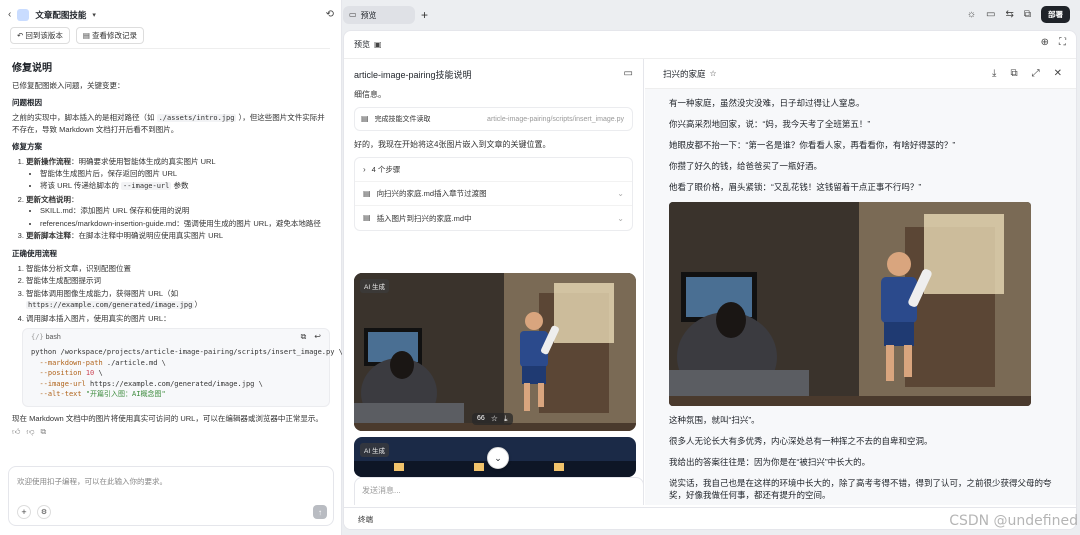  Describe the element at coordinates (370, 94) in the screenshot. I see `chat-message: 细信息。` at that location.